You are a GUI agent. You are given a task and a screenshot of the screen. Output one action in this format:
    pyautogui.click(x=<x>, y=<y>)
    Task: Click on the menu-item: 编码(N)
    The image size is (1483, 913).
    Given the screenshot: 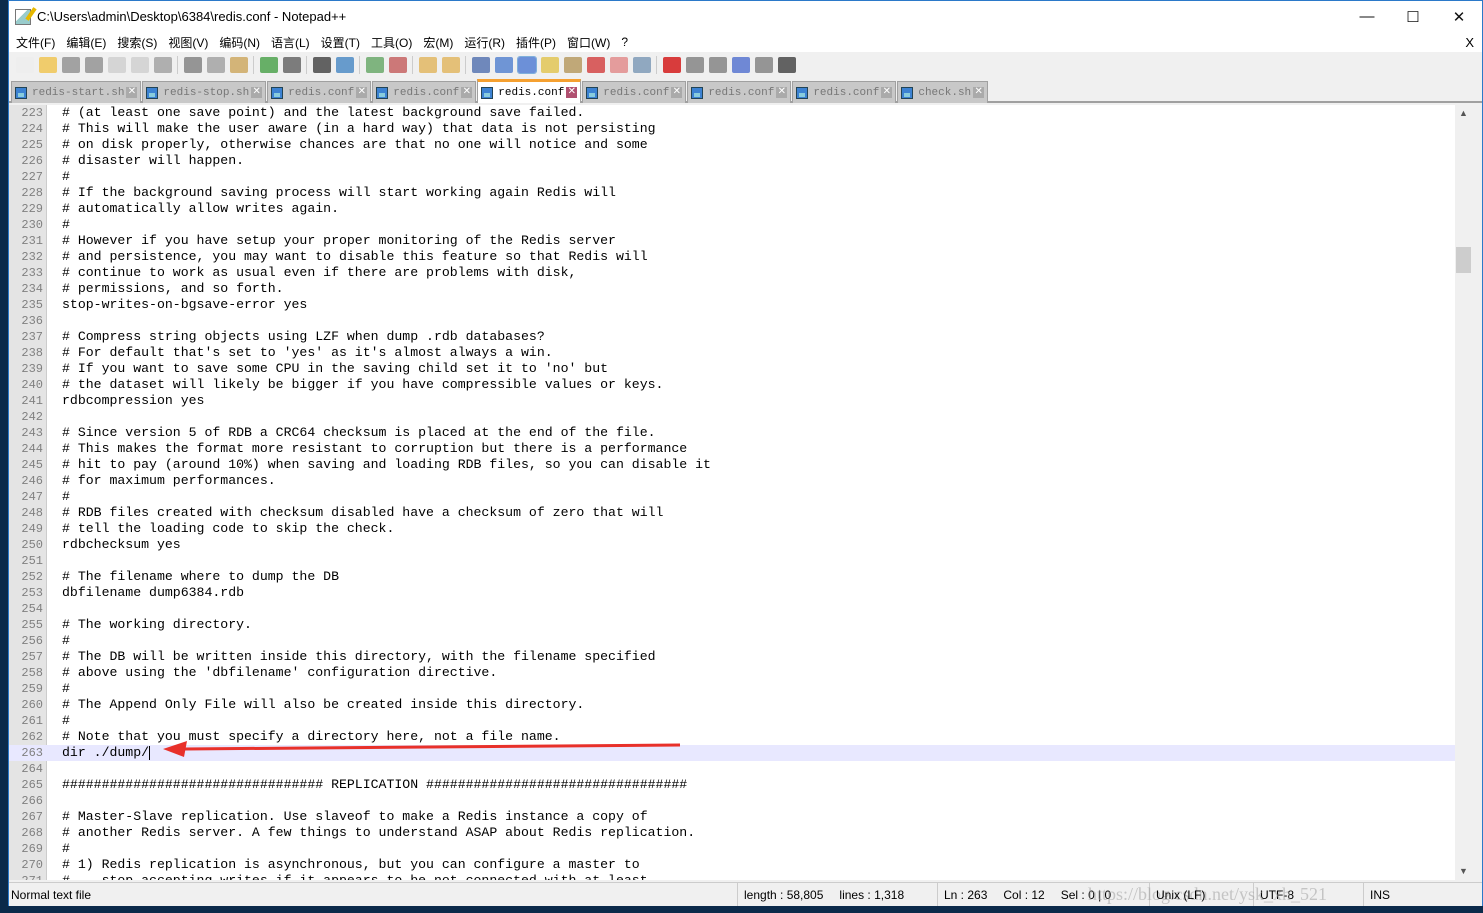 What is the action you would take?
    pyautogui.click(x=242, y=42)
    